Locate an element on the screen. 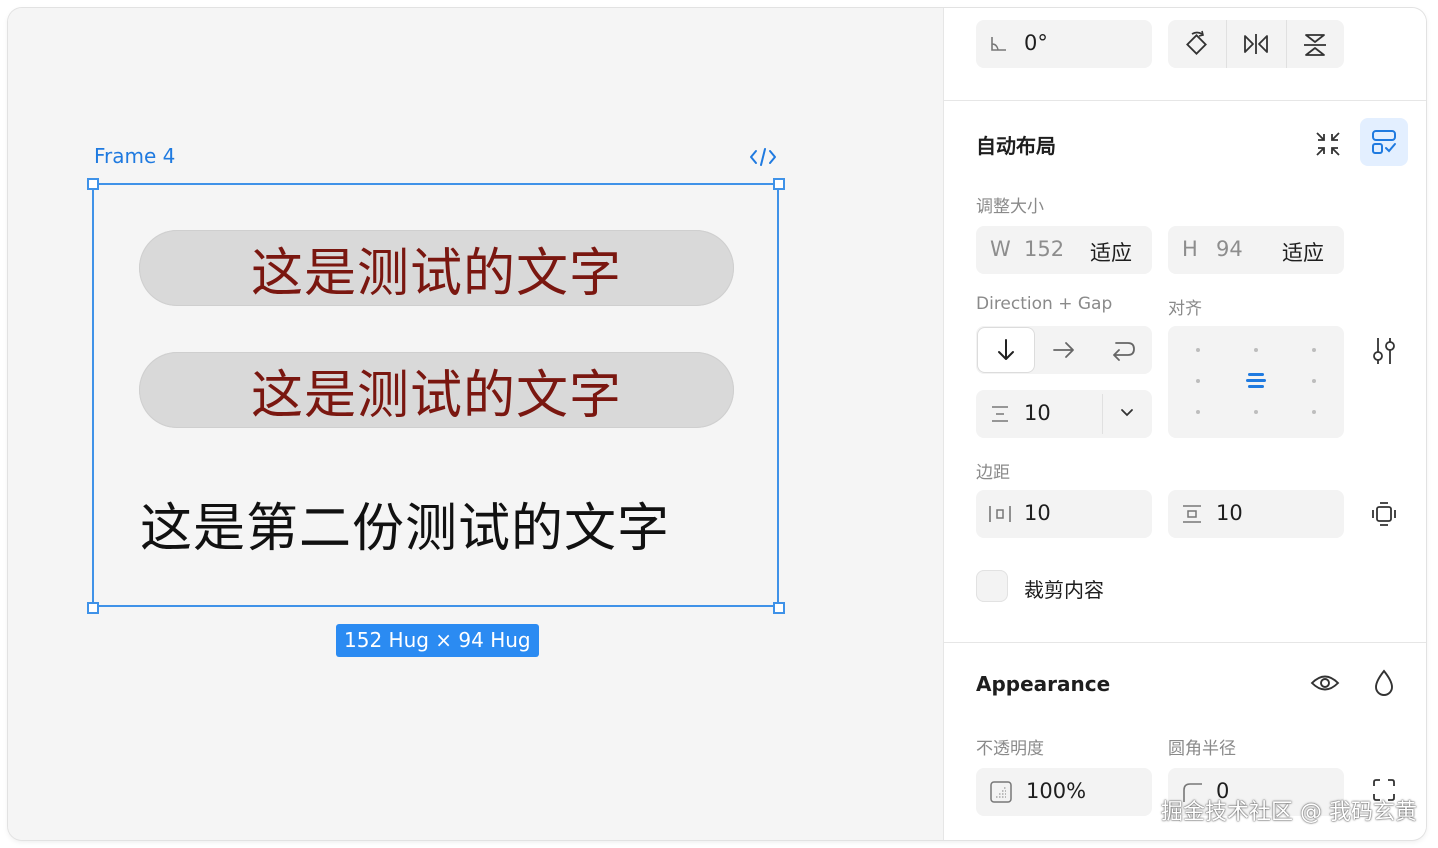  horizontal-padding-value: 10 is located at coordinates (1037, 513).